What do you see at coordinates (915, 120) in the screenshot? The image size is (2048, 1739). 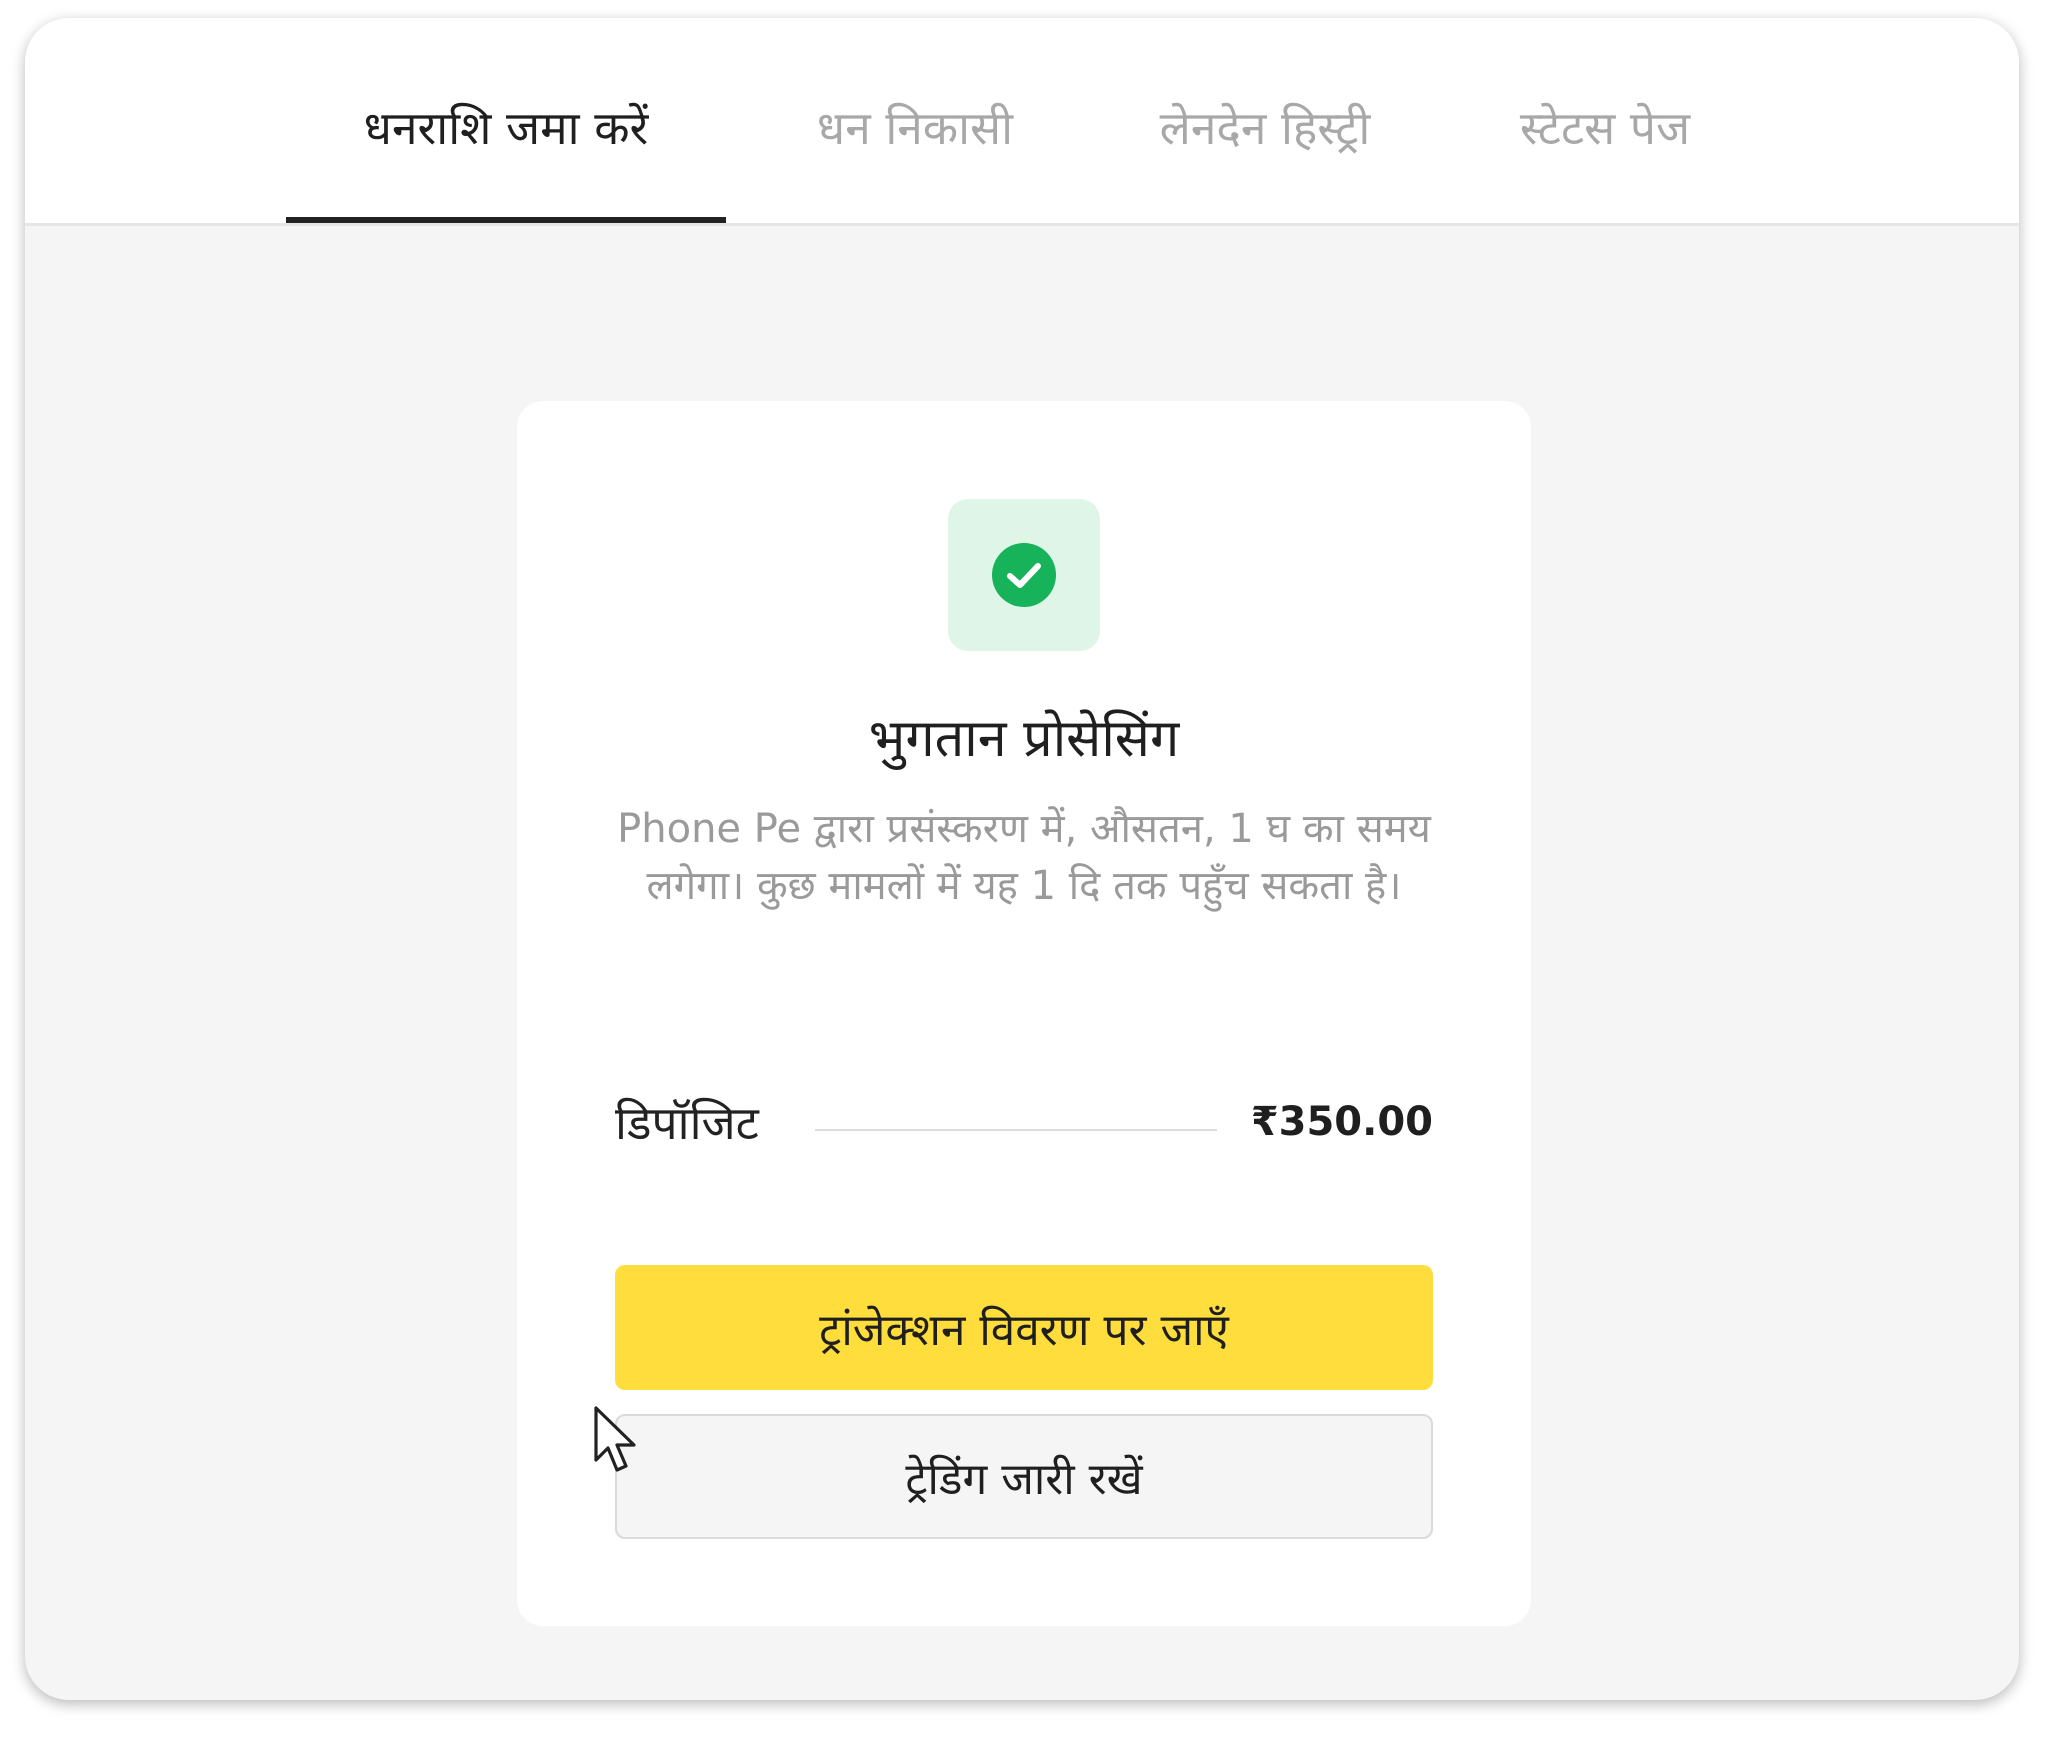 I see `tab-withdrawal: धन निकासी` at bounding box center [915, 120].